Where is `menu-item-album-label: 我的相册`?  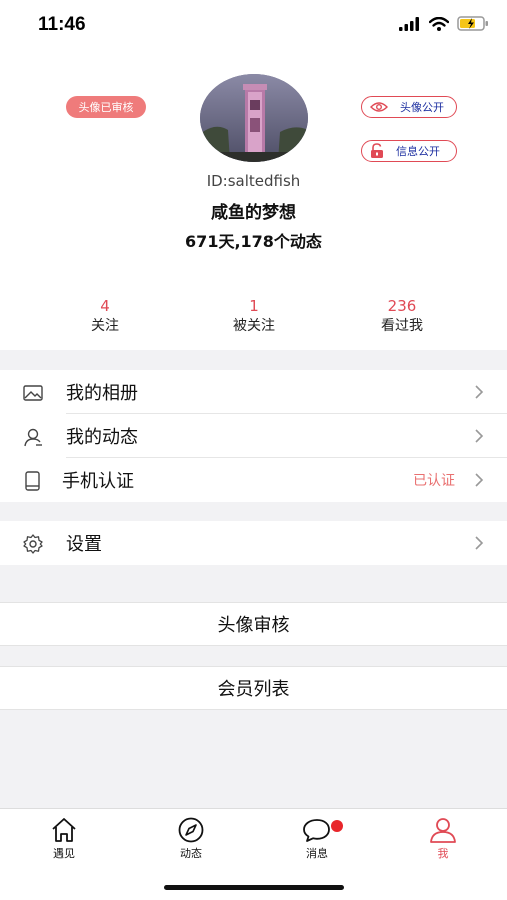 menu-item-album-label: 我的相册 is located at coordinates (102, 393).